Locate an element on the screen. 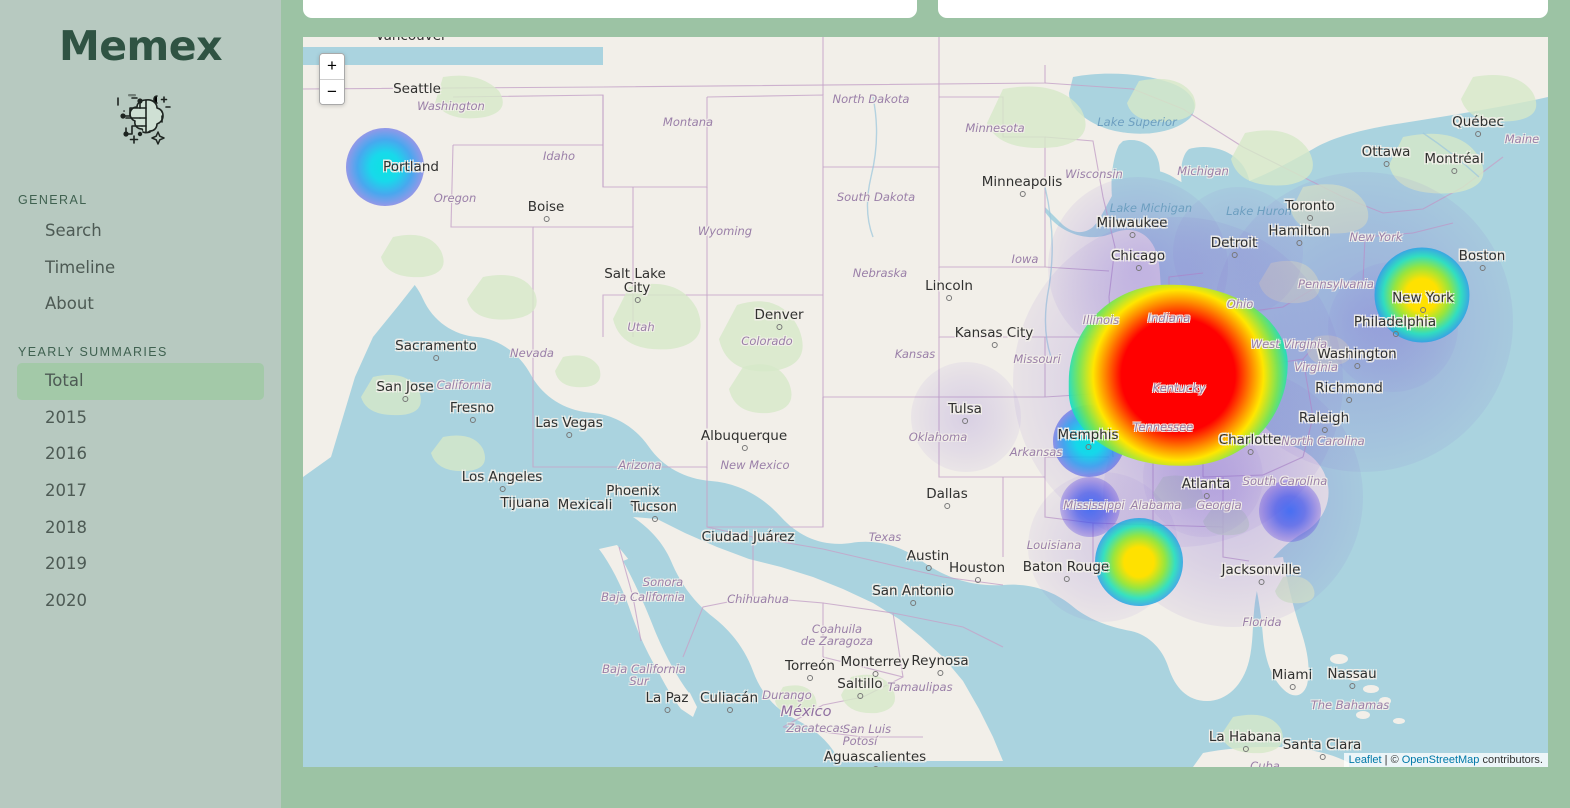  nav-list-yearly: Total 2015 2016 2017 2018 2019 2020 is located at coordinates (140, 491).